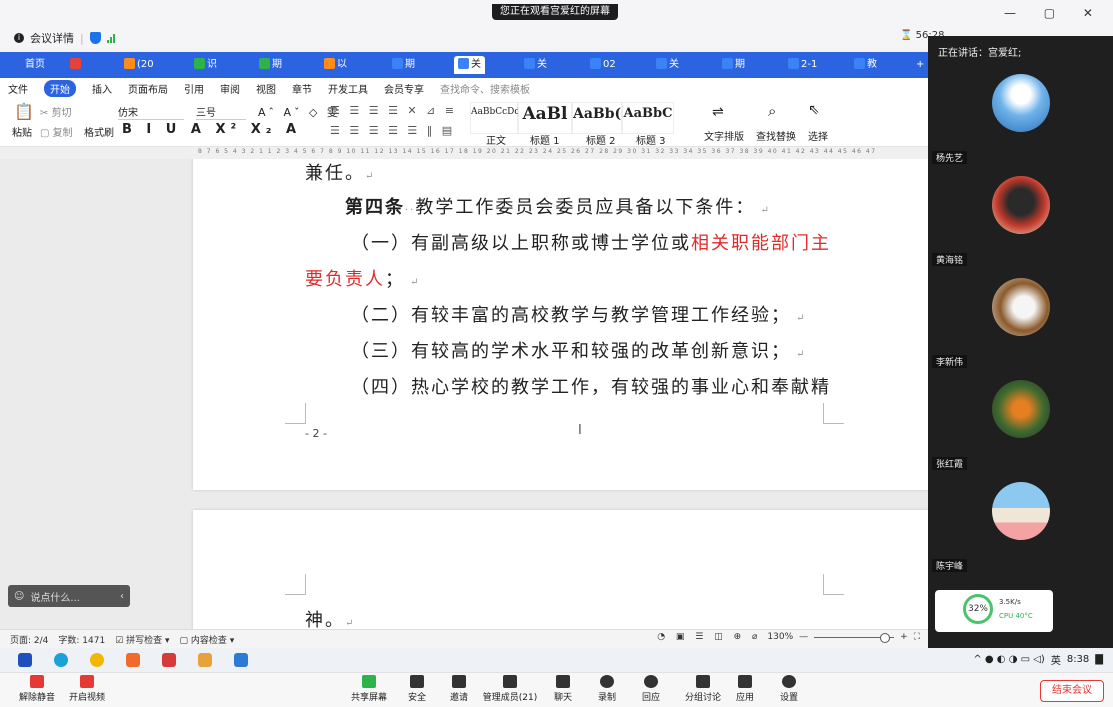 The width and height of the screenshot is (1113, 707). I want to click on share-screen-button: 共享屏幕, so click(369, 689).